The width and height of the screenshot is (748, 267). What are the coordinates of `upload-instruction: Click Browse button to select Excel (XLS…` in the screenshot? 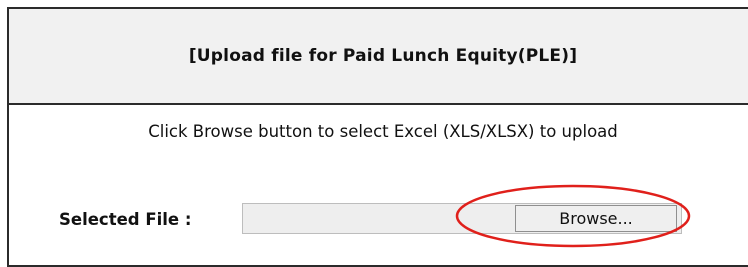 It's located at (383, 131).